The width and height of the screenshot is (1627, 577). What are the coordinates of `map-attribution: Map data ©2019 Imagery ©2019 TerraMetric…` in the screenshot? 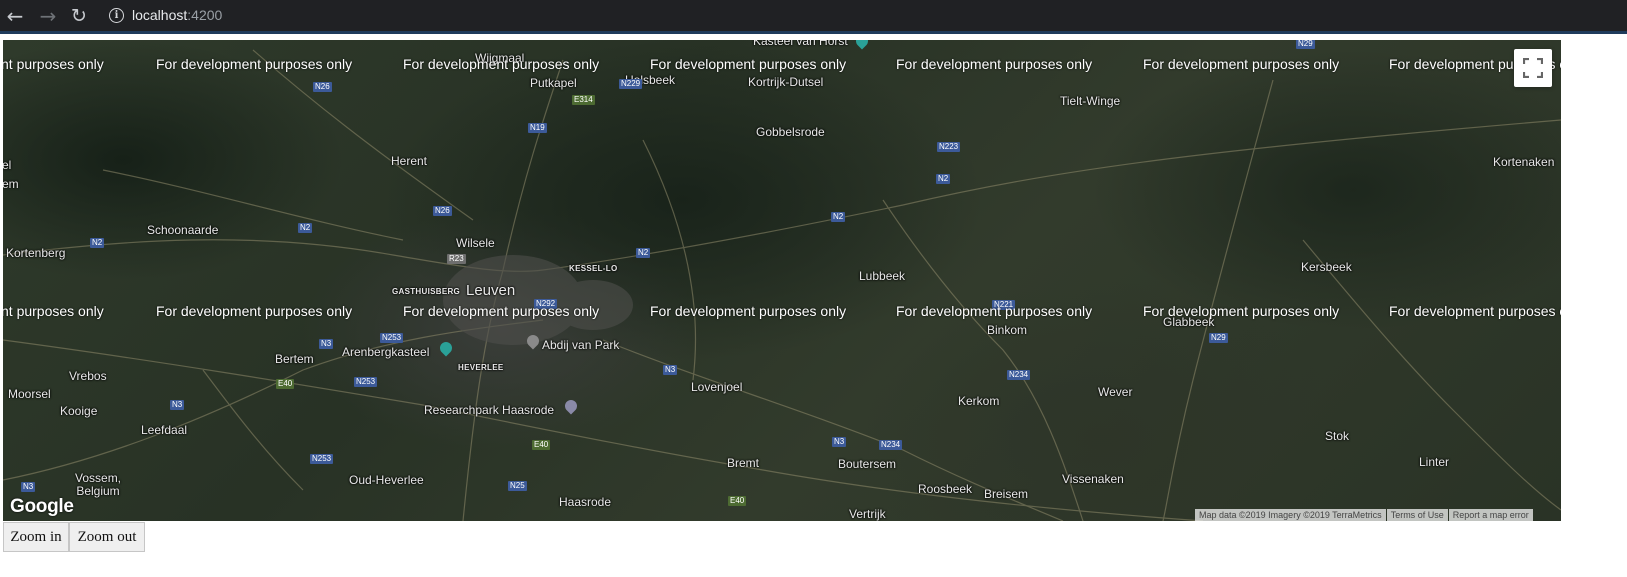 It's located at (1363, 515).